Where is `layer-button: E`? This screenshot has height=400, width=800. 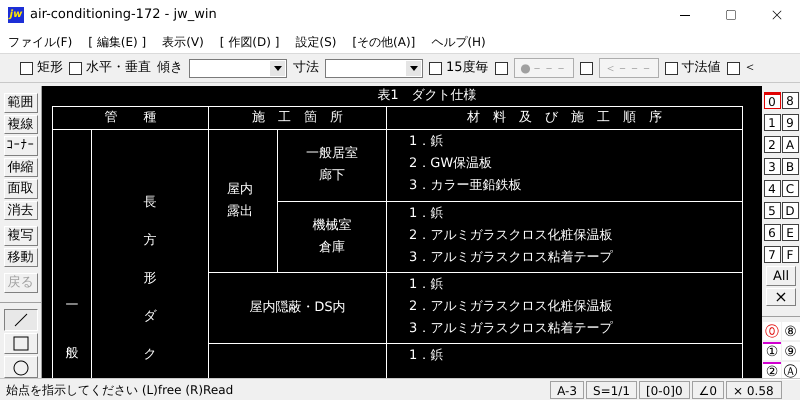 layer-button: E is located at coordinates (790, 232).